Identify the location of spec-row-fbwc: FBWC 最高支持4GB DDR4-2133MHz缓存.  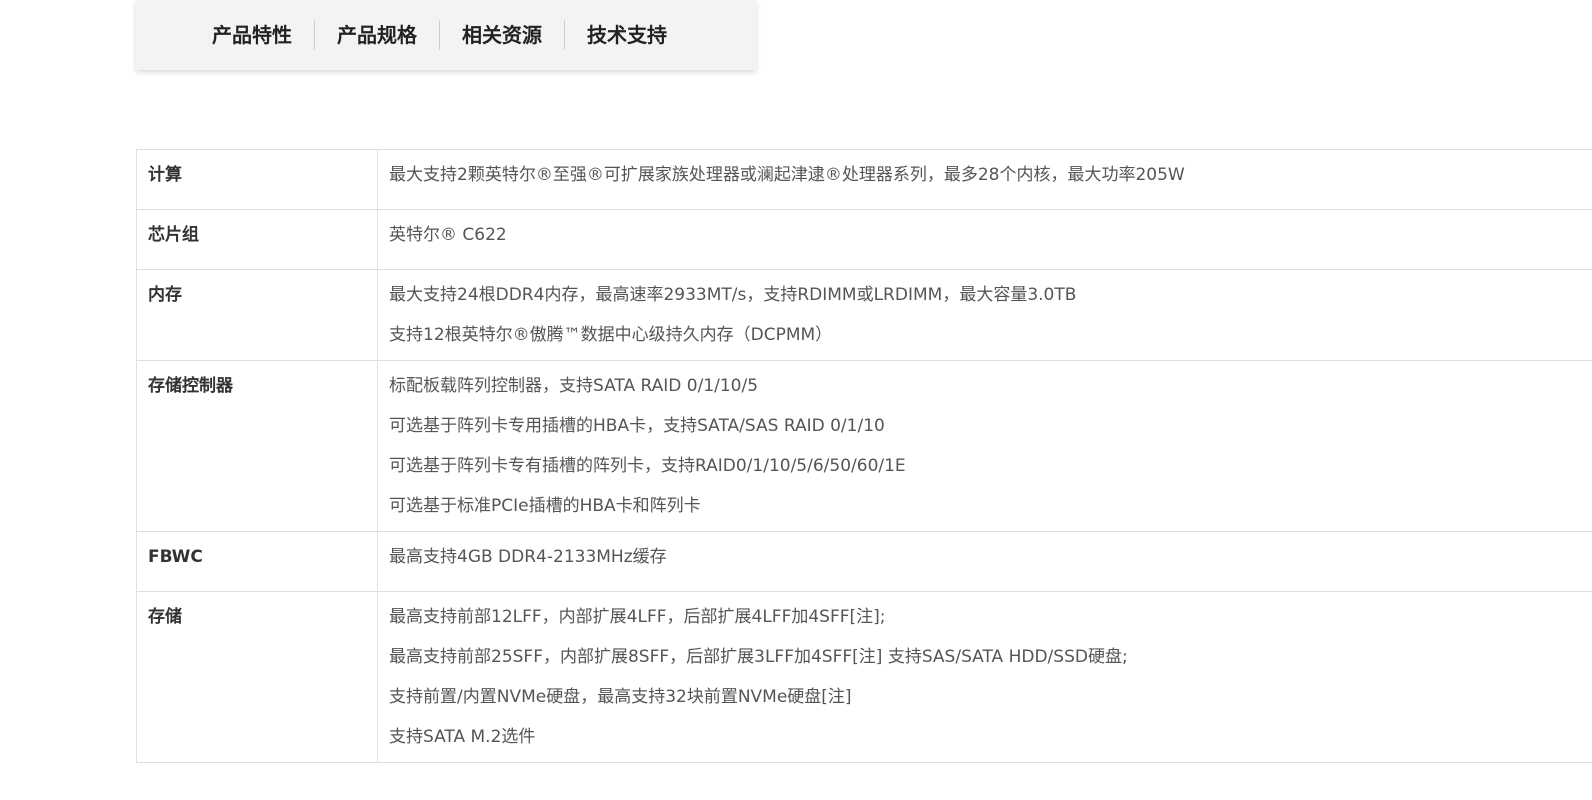
(864, 562).